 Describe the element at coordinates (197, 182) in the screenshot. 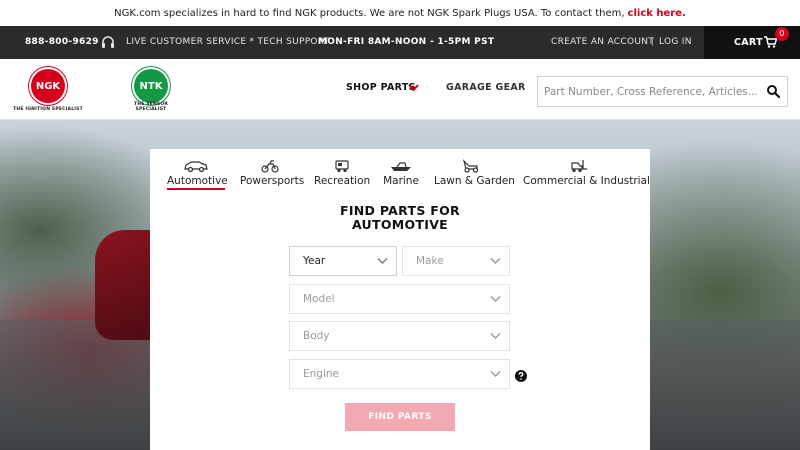

I see `tab-label: Automotive` at that location.